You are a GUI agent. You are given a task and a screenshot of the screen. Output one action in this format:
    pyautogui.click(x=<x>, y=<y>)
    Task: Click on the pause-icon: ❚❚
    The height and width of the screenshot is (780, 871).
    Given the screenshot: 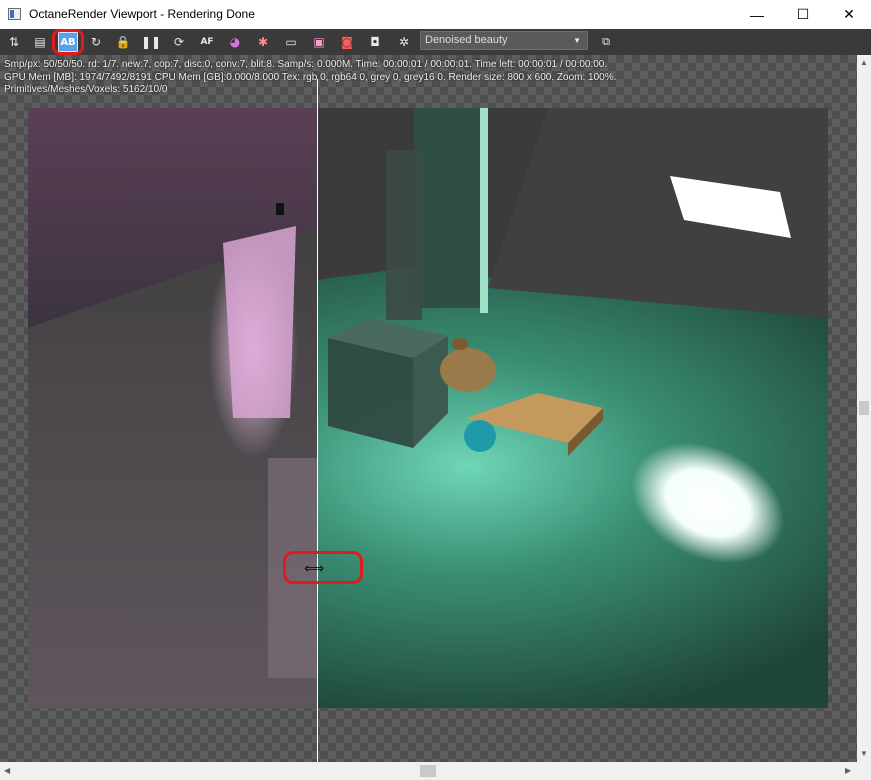 What is the action you would take?
    pyautogui.click(x=151, y=42)
    